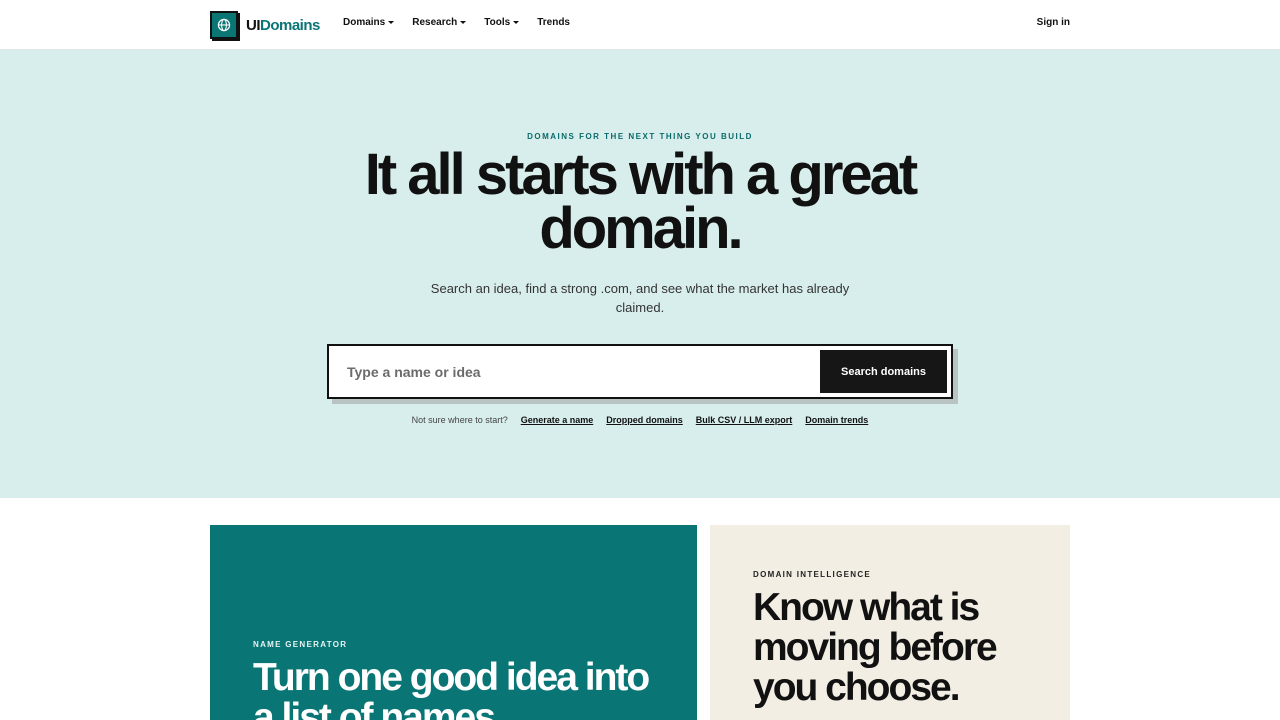  I want to click on nav-item-research: Research, so click(439, 22).